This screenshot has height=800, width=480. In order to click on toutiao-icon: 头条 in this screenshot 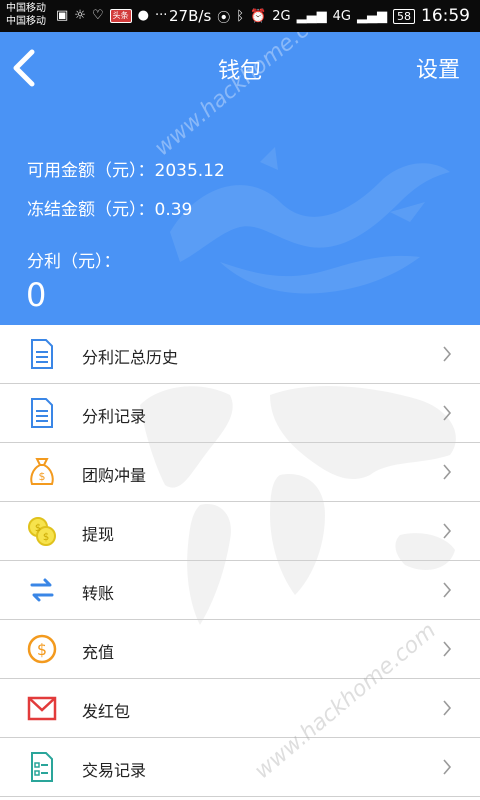, I will do `click(120, 16)`.